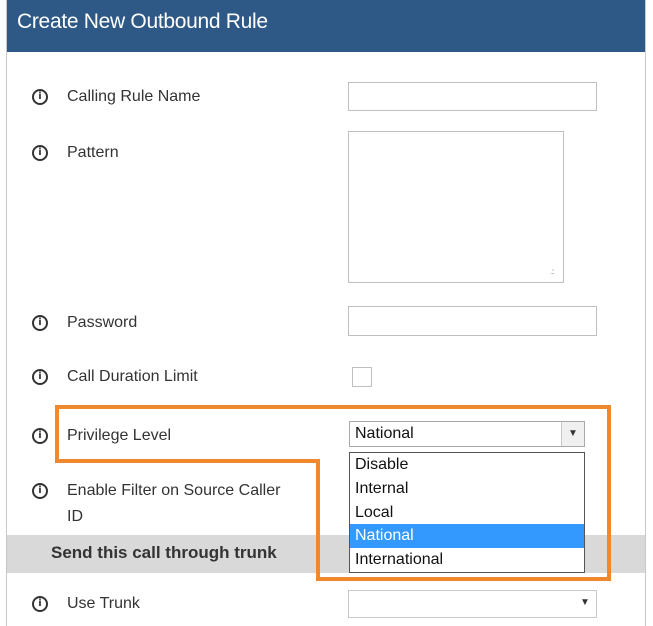  What do you see at coordinates (467, 465) in the screenshot?
I see `dropdown-option-disable: Disable` at bounding box center [467, 465].